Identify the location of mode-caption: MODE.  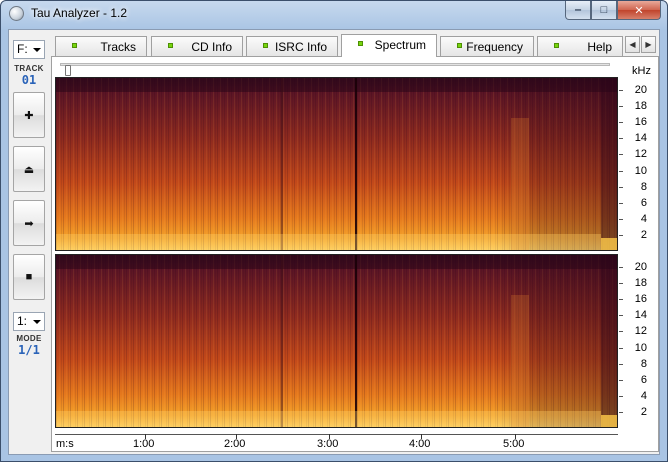
(29, 338).